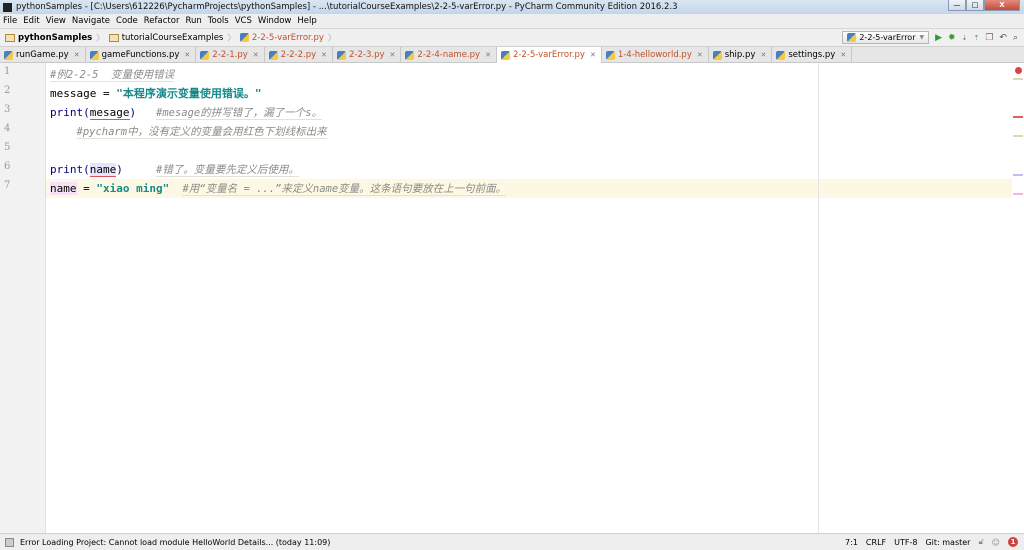 The width and height of the screenshot is (1024, 550). Describe the element at coordinates (201, 132) in the screenshot. I see `code-line-4: #pycharm中，没有定义的变量会用红色下划线标出来` at that location.